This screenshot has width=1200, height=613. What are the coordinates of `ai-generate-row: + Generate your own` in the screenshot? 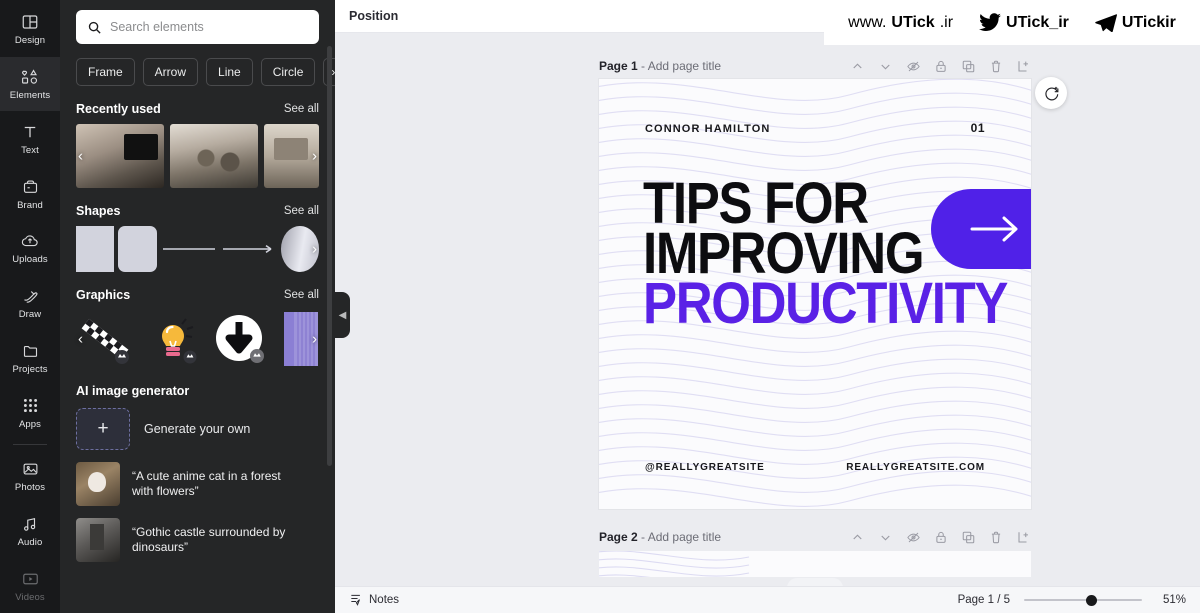 It's located at (197, 429).